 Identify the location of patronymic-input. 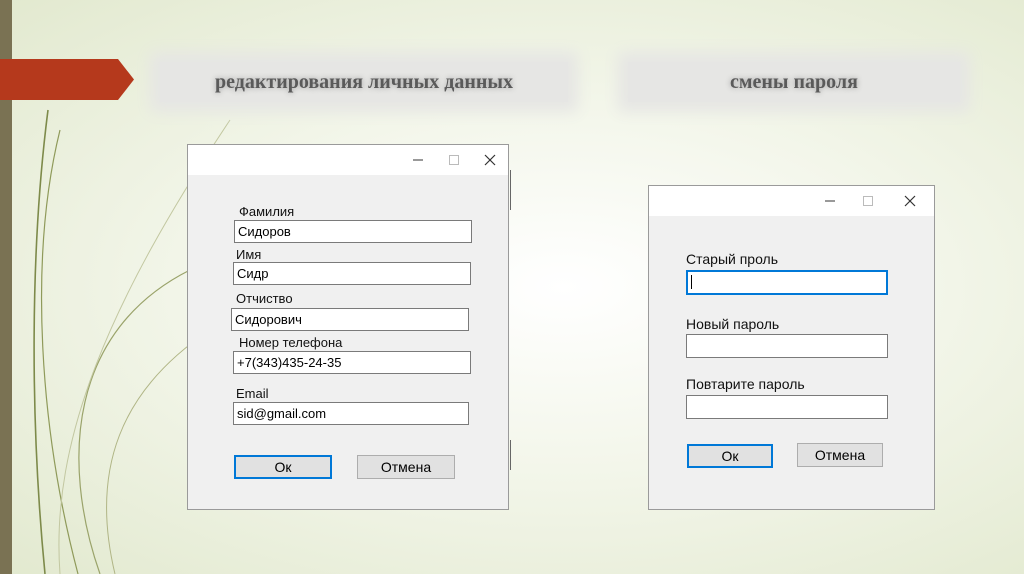
(350, 319).